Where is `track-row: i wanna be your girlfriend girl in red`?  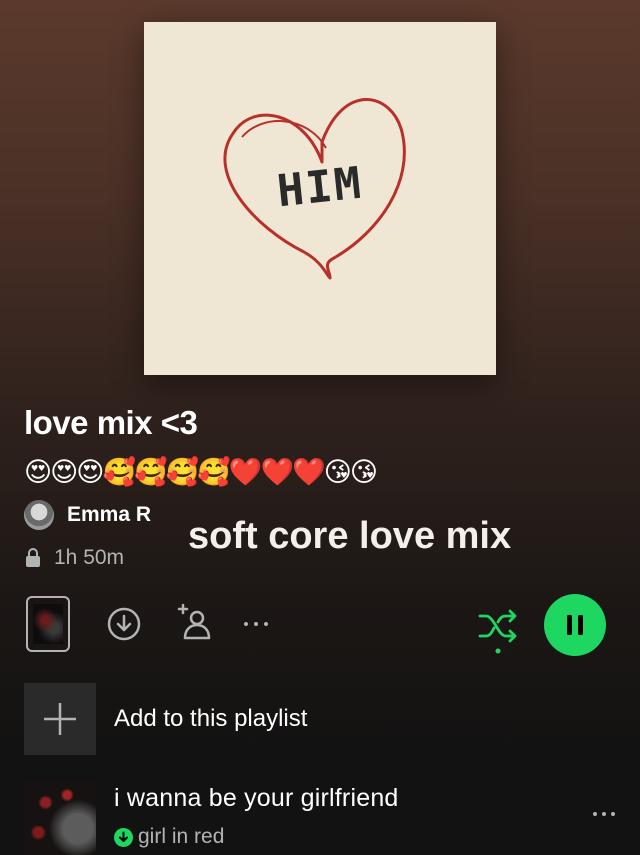 track-row: i wanna be your girlfriend girl in red is located at coordinates (324, 817).